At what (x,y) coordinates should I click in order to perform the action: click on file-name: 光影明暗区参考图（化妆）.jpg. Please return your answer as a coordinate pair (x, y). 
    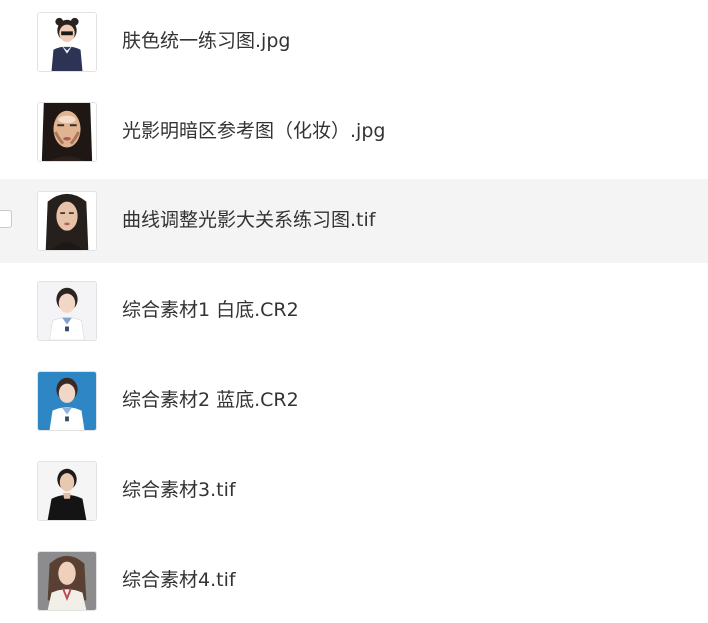
    Looking at the image, I should click on (253, 131).